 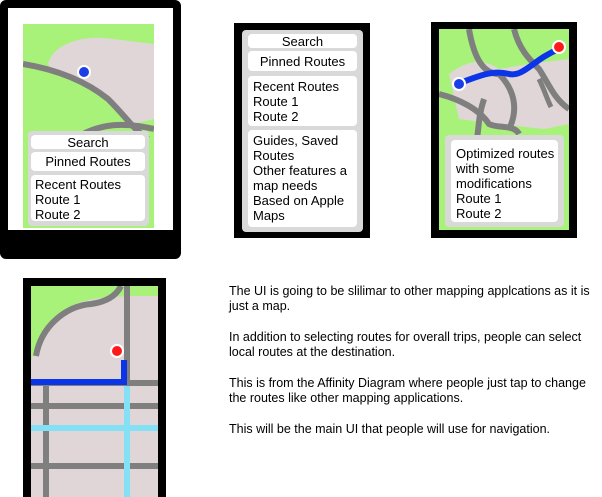 What do you see at coordinates (269, 215) in the screenshot?
I see `list-item: Maps` at bounding box center [269, 215].